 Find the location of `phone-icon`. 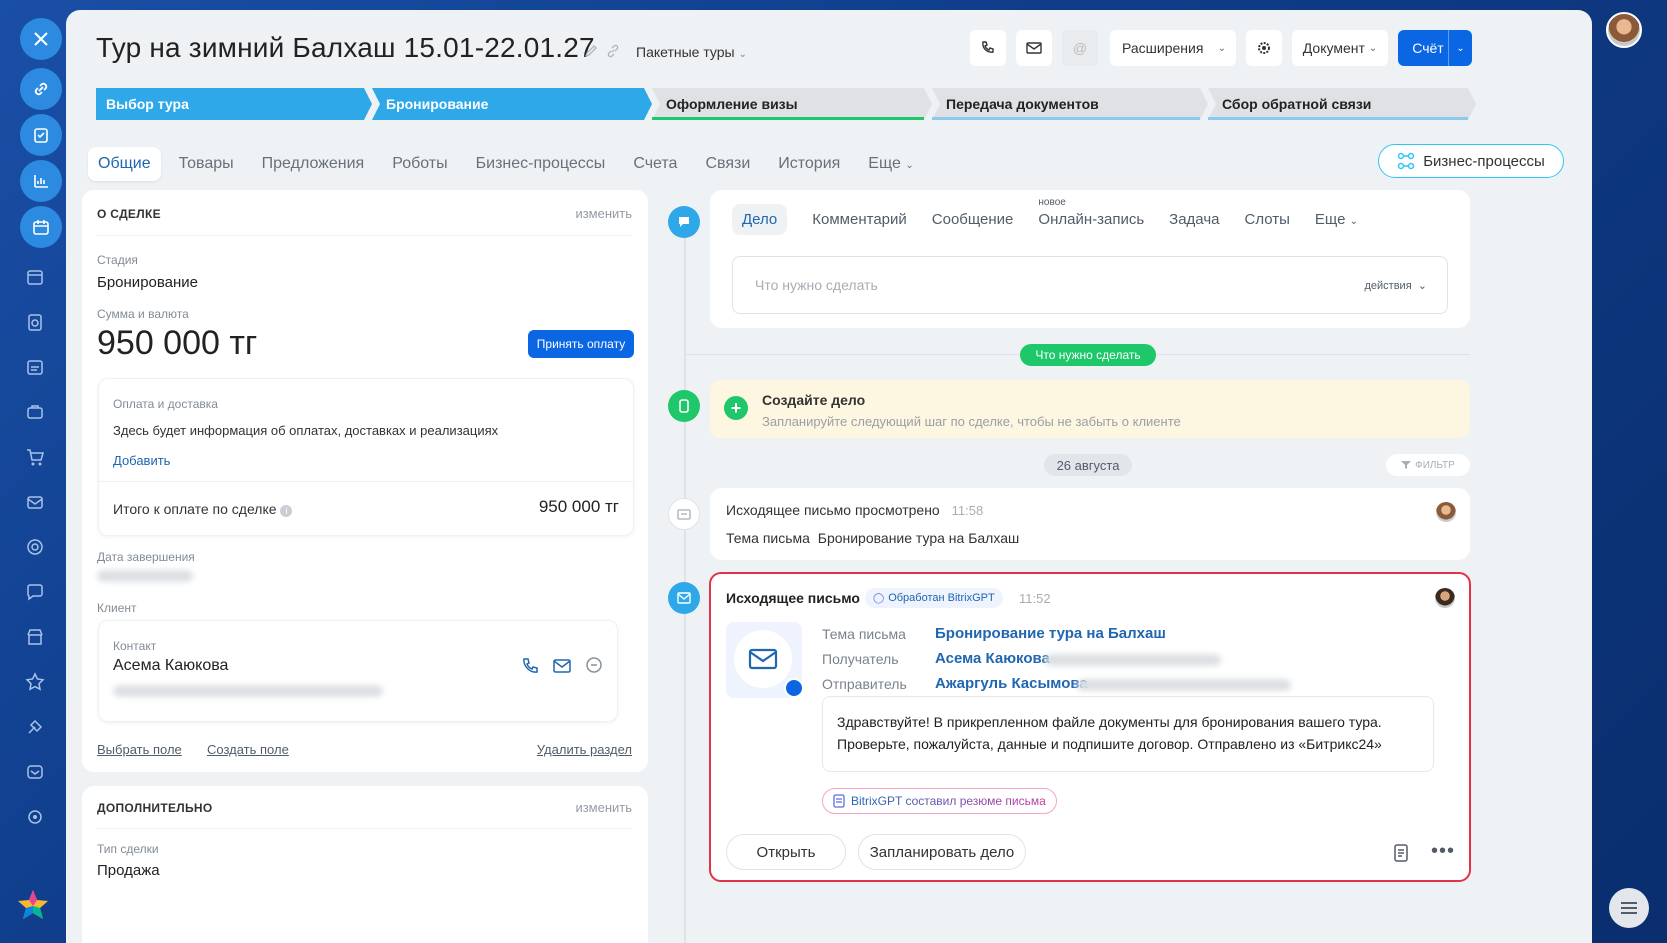

phone-icon is located at coordinates (530, 666).